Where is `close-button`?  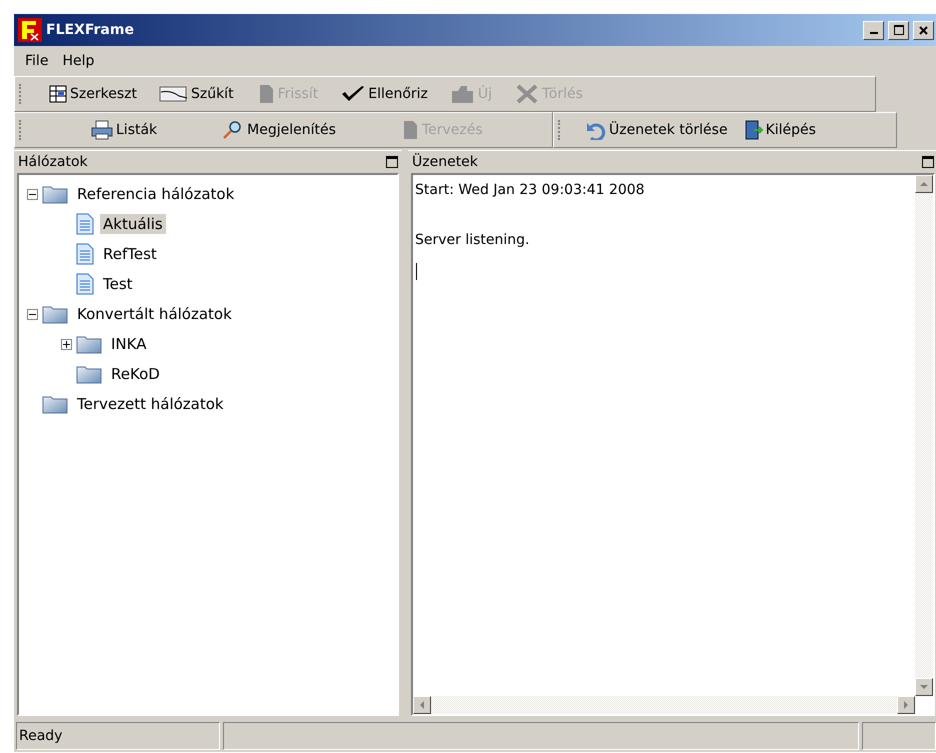
close-button is located at coordinates (923, 30).